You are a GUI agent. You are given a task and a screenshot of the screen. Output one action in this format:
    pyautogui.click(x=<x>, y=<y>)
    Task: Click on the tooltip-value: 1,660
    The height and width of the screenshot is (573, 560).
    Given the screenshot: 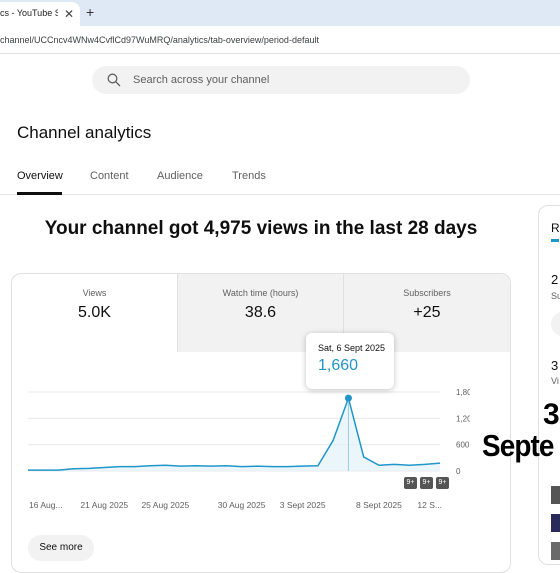 What is the action you would take?
    pyautogui.click(x=338, y=366)
    